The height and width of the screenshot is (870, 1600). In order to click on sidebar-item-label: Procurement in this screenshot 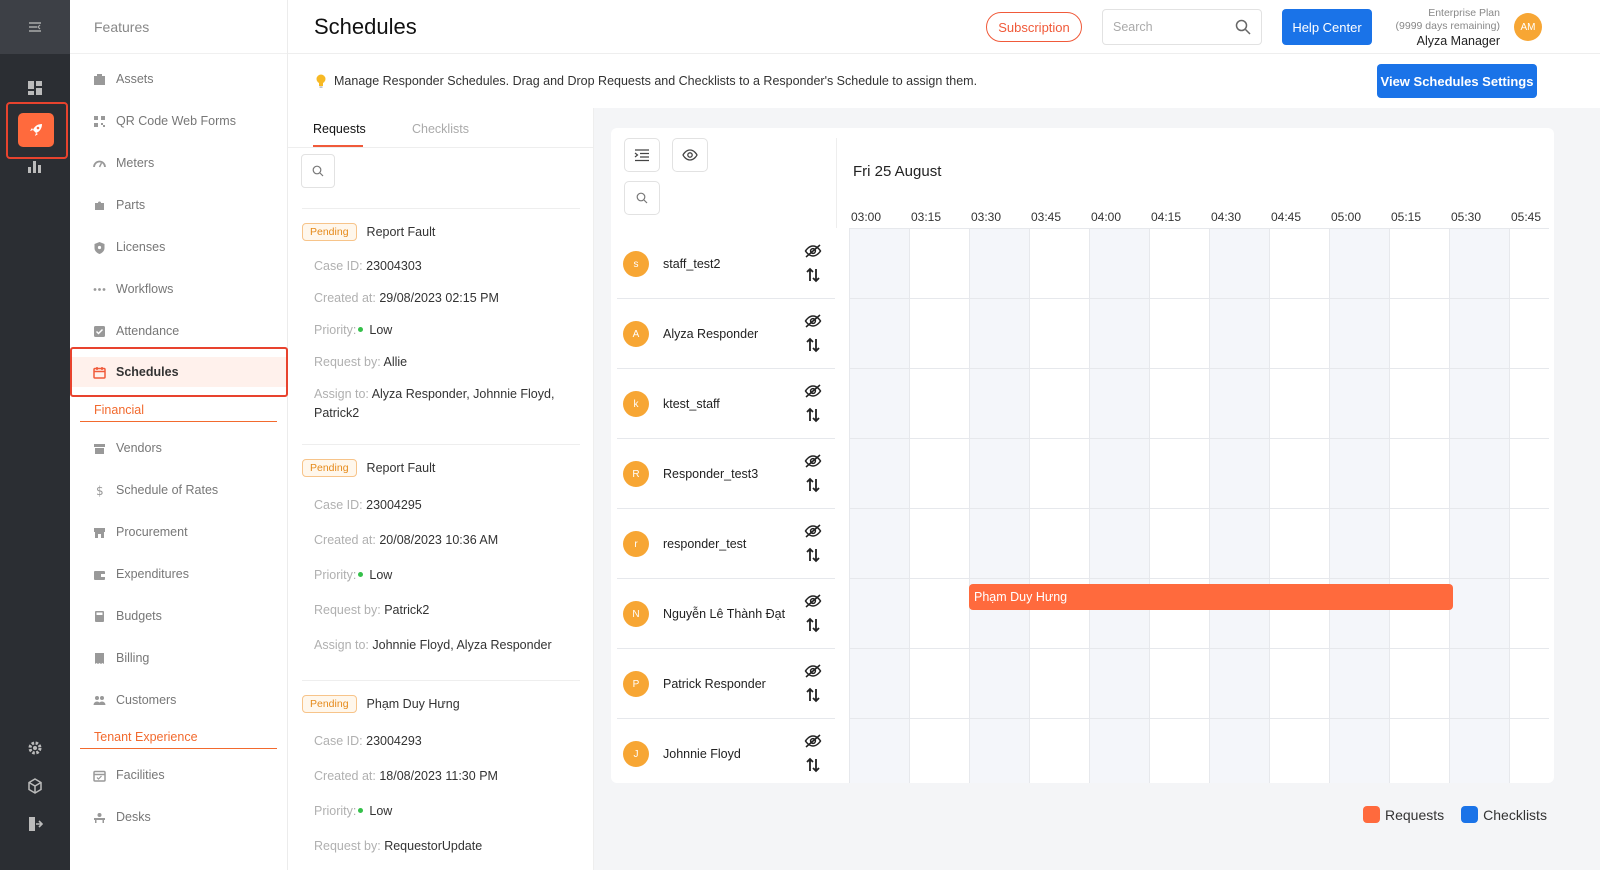, I will do `click(152, 532)`.